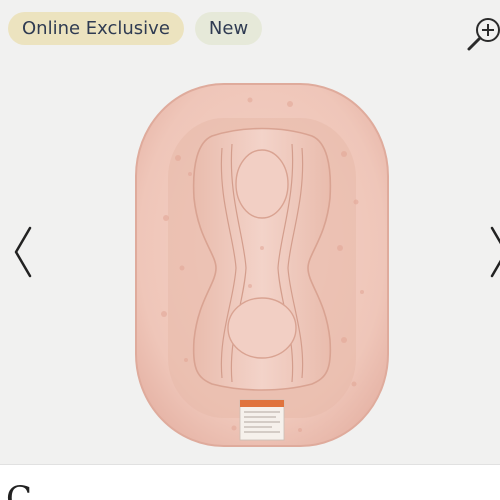  I want to click on product-title: C, so click(19, 489).